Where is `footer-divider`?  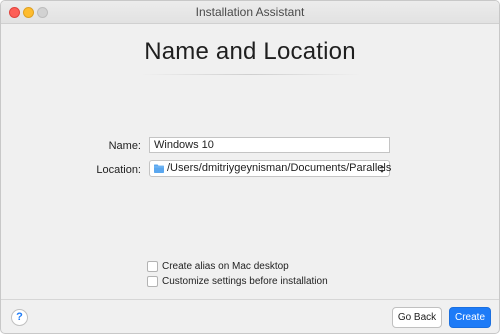 footer-divider is located at coordinates (250, 299).